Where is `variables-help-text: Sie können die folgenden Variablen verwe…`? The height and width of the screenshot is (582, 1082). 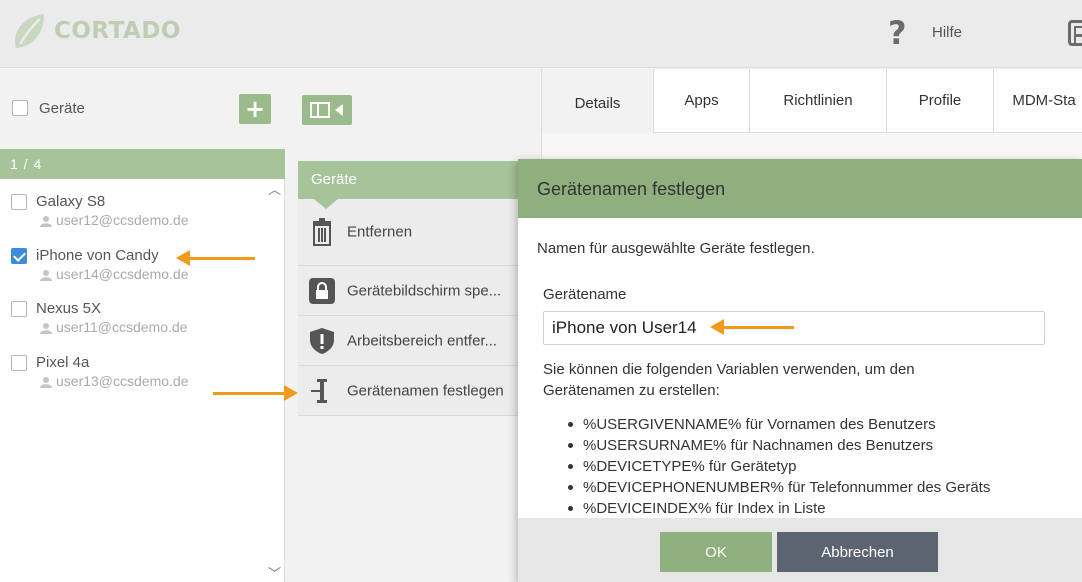 variables-help-text: Sie können die folgenden Variablen verwe… is located at coordinates (729, 380).